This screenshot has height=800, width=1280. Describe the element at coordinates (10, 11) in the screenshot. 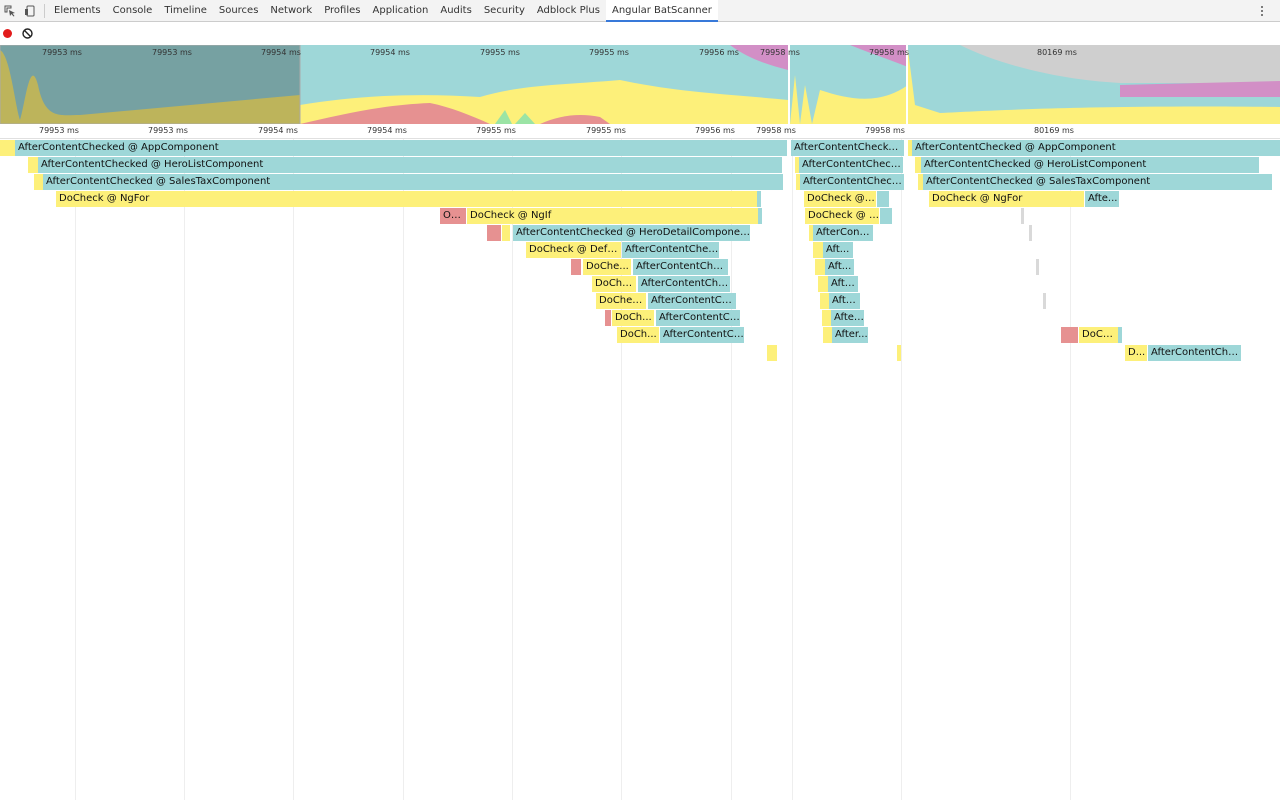

I see `inspect-element-icon` at that location.